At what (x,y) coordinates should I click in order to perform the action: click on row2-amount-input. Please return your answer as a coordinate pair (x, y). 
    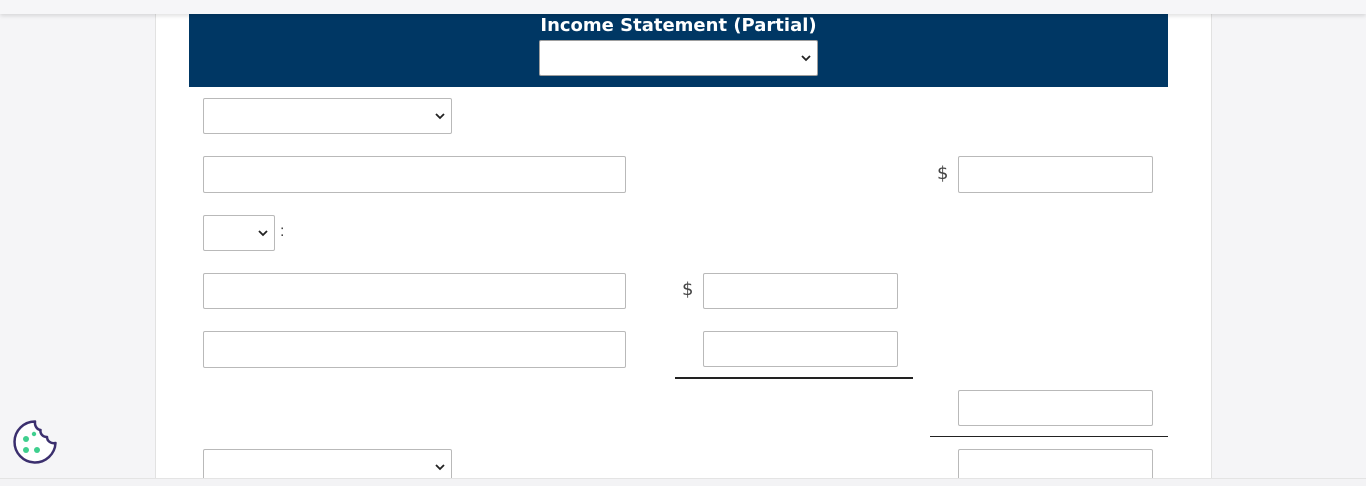
    Looking at the image, I should click on (1055, 174).